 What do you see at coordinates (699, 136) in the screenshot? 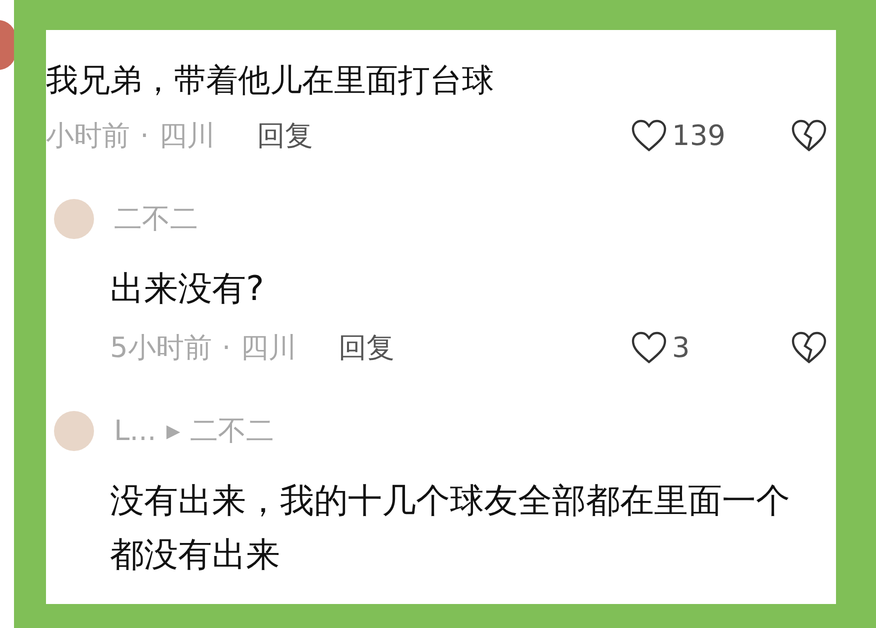
I see `like-count: 139` at bounding box center [699, 136].